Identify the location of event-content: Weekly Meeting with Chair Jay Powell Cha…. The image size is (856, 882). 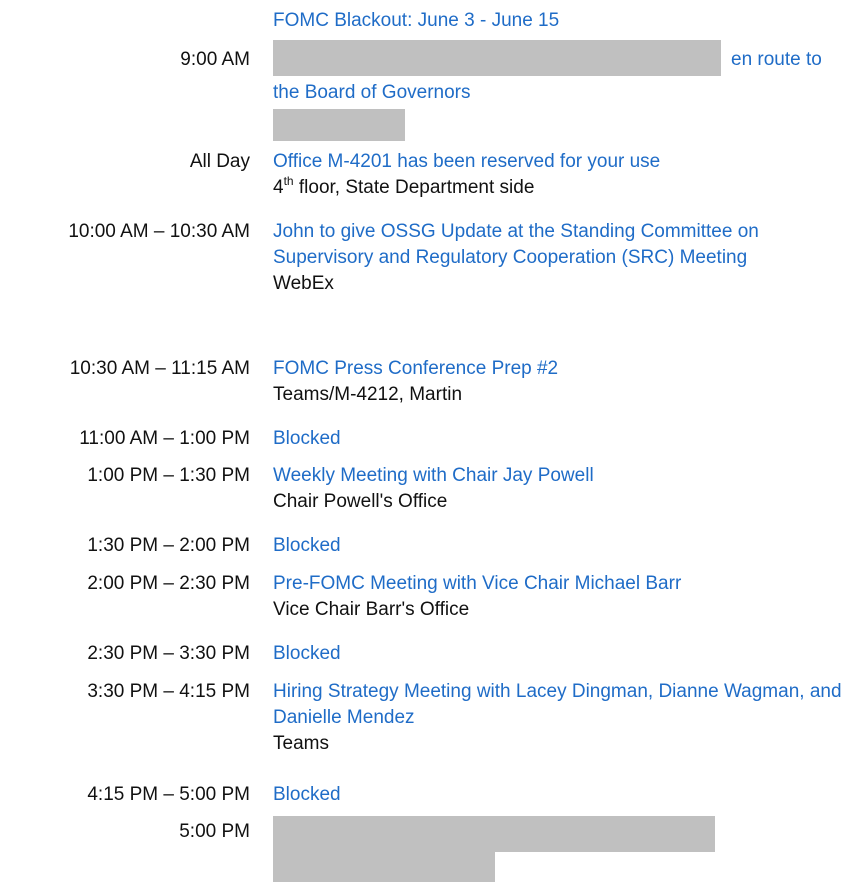
(563, 489).